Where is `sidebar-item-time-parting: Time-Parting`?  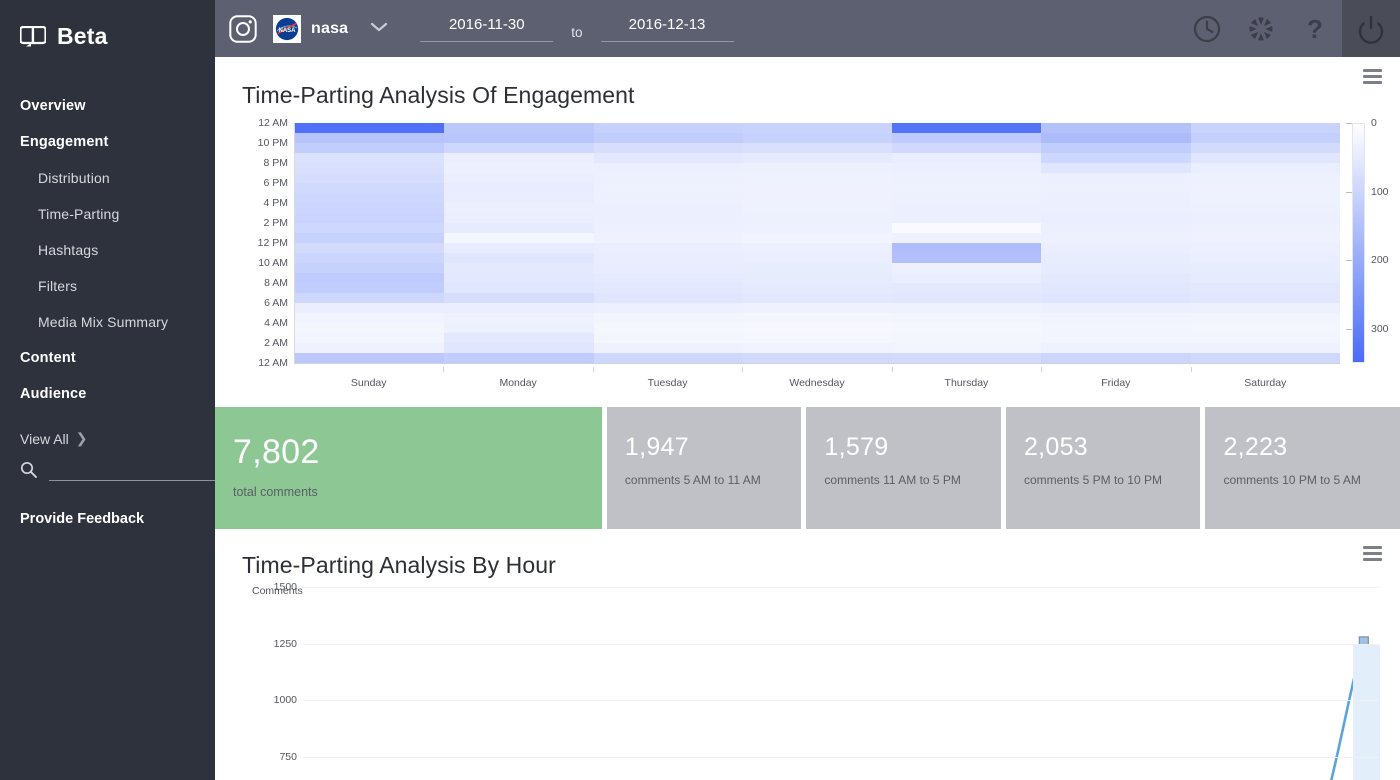 sidebar-item-time-parting: Time-Parting is located at coordinates (107, 214).